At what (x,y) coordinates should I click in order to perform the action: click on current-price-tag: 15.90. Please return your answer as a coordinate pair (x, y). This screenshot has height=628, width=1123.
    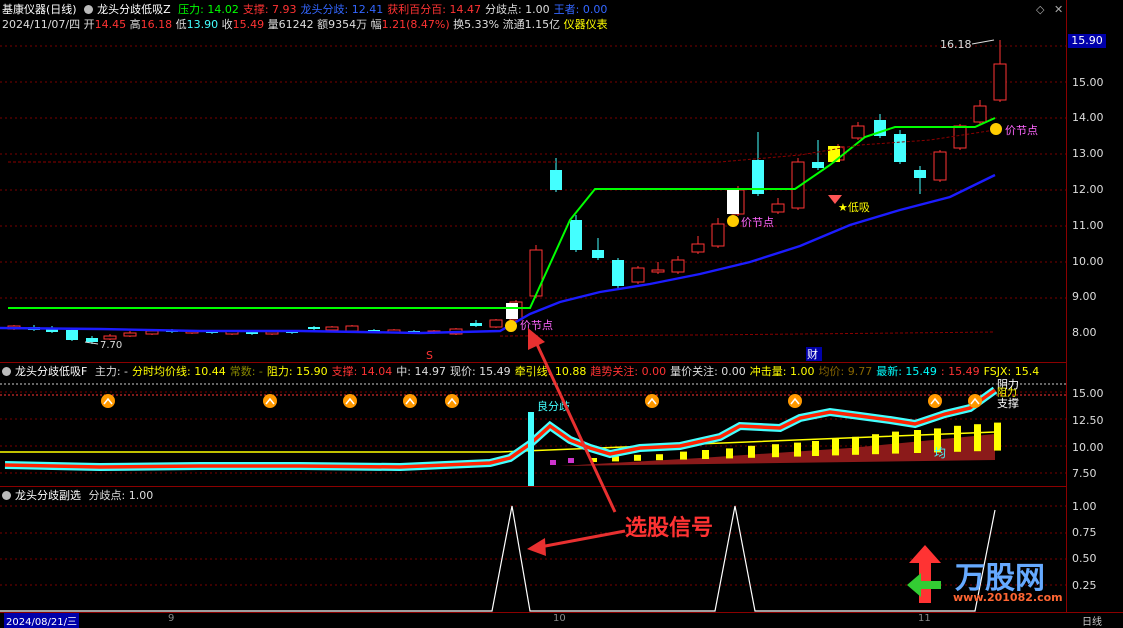
    Looking at the image, I should click on (1087, 41).